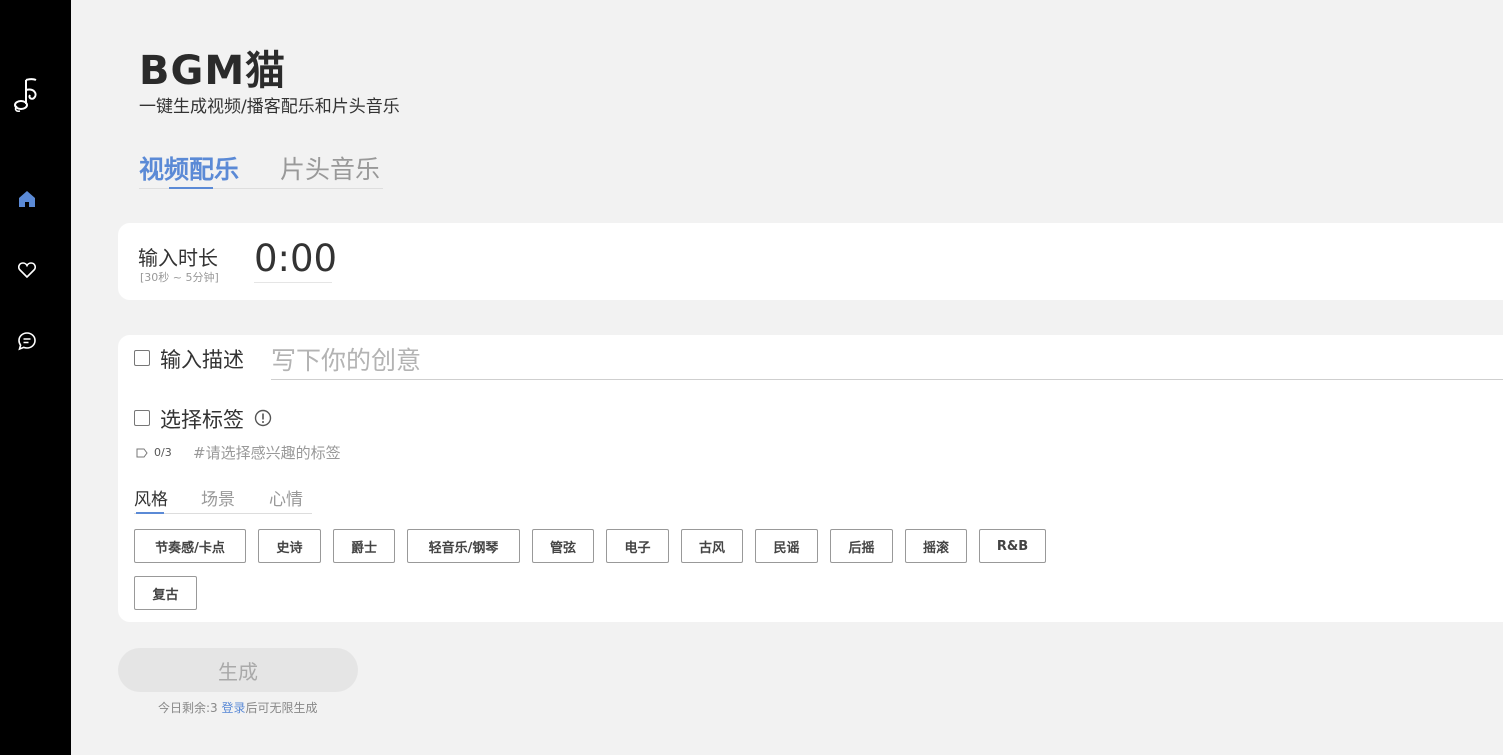 The image size is (1503, 755). I want to click on generate-button: 生成, so click(238, 670).